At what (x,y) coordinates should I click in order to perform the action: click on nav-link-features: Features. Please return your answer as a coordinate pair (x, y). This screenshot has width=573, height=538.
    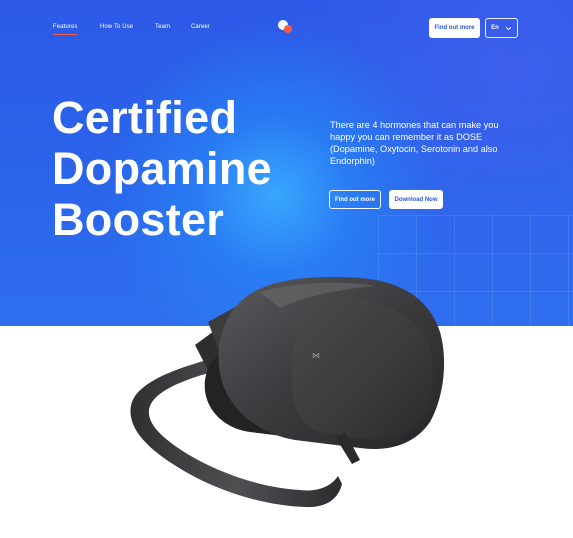
    Looking at the image, I should click on (65, 29).